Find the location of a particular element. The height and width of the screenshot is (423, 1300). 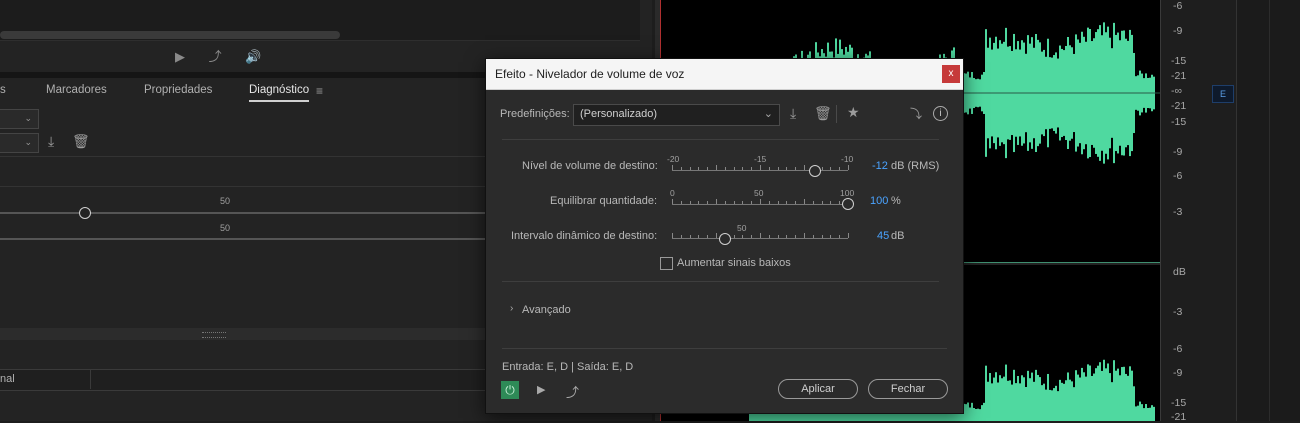

dynamic-range-track is located at coordinates (760, 238).